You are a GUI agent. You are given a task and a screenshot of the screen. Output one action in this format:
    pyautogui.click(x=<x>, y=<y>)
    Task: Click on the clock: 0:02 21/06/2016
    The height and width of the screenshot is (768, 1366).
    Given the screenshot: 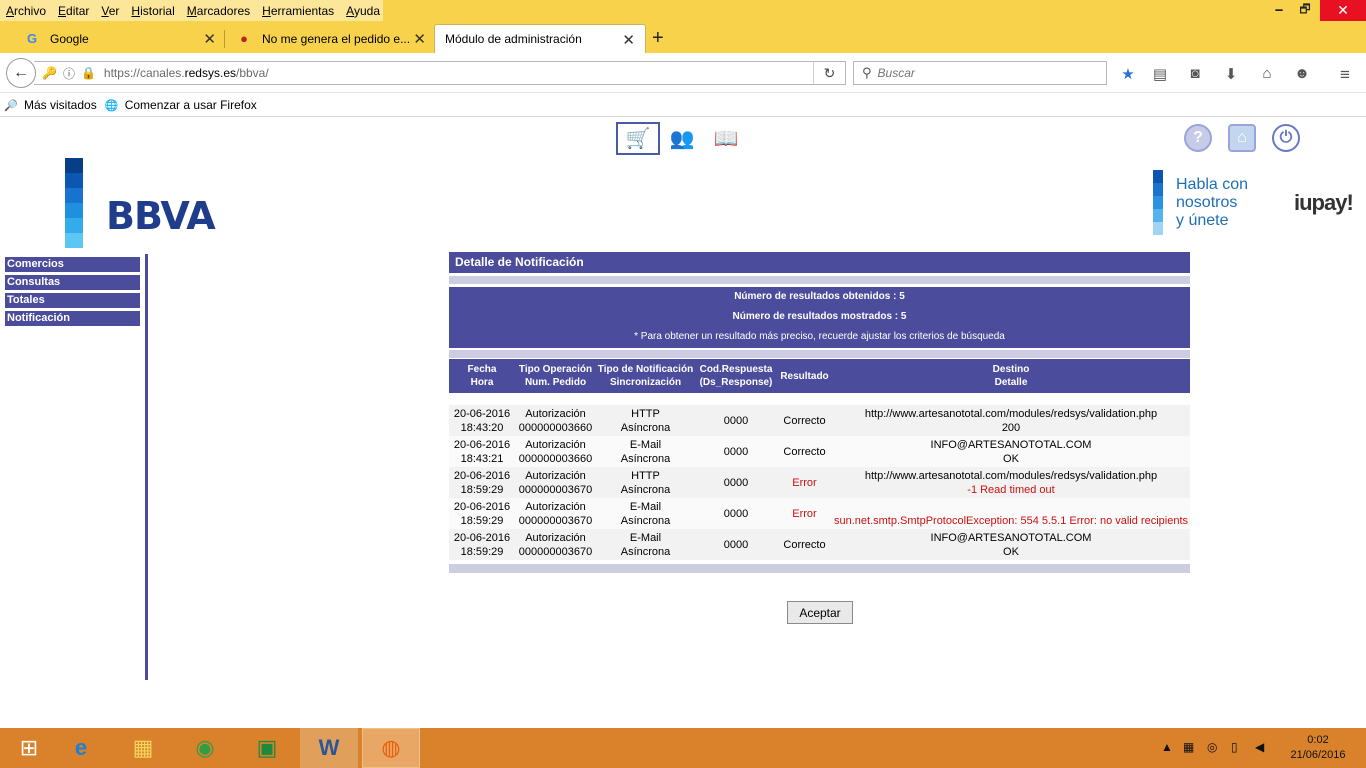 What is the action you would take?
    pyautogui.click(x=1318, y=748)
    